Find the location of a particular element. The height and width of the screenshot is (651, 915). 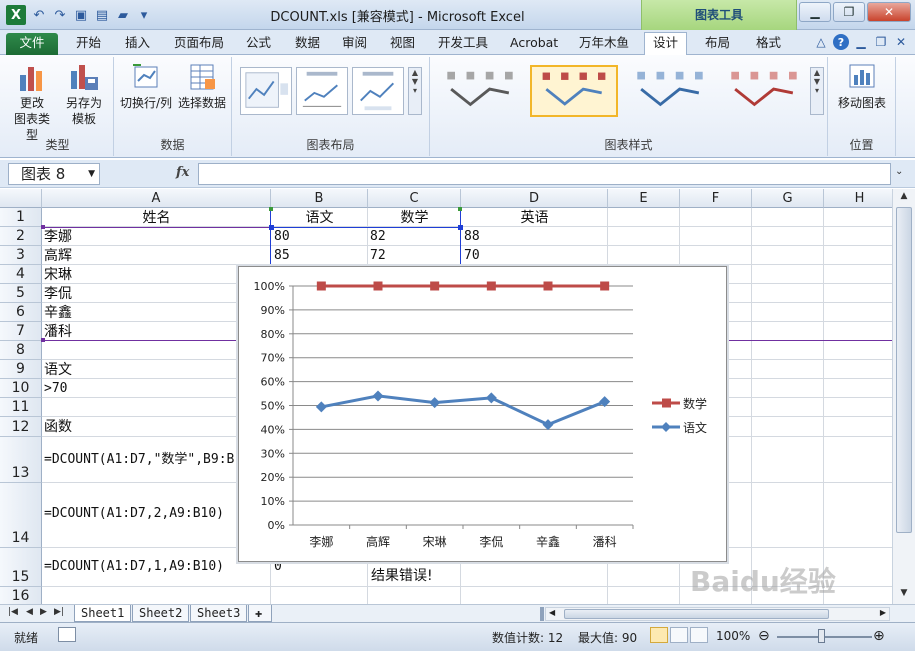

cell-b2: 80 is located at coordinates (282, 237).